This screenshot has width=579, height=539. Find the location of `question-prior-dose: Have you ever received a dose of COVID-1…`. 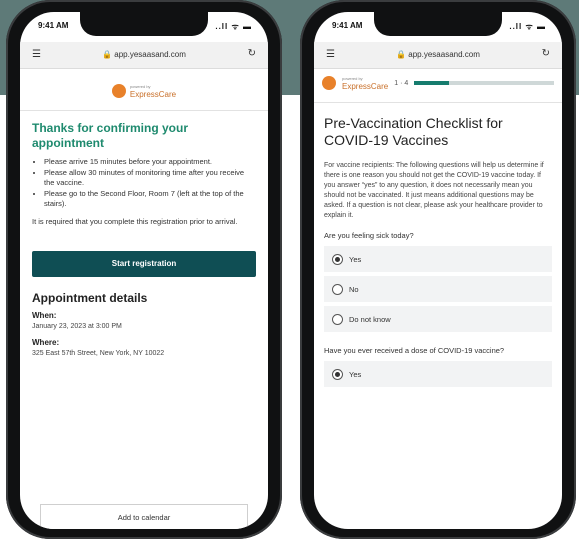

question-prior-dose: Have you ever received a dose of COVID-1… is located at coordinates (414, 350).